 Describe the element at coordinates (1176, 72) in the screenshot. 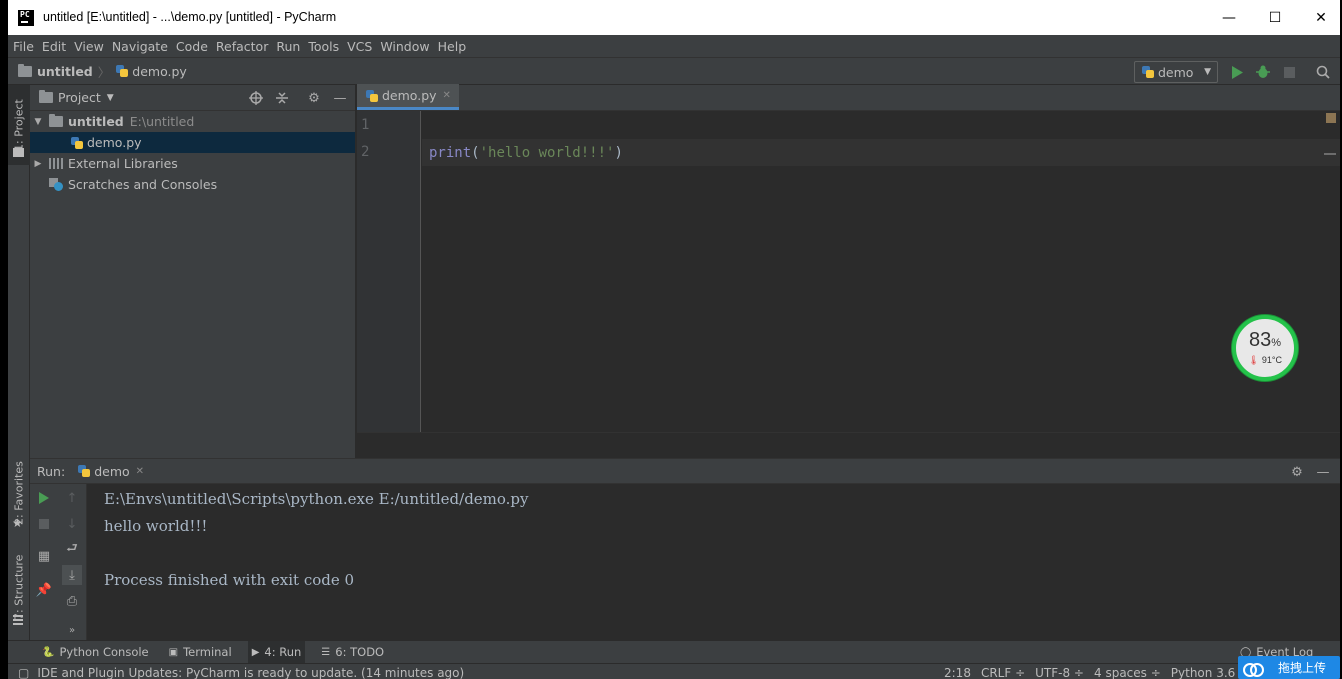

I see `run-configuration-select: demo ▼` at that location.